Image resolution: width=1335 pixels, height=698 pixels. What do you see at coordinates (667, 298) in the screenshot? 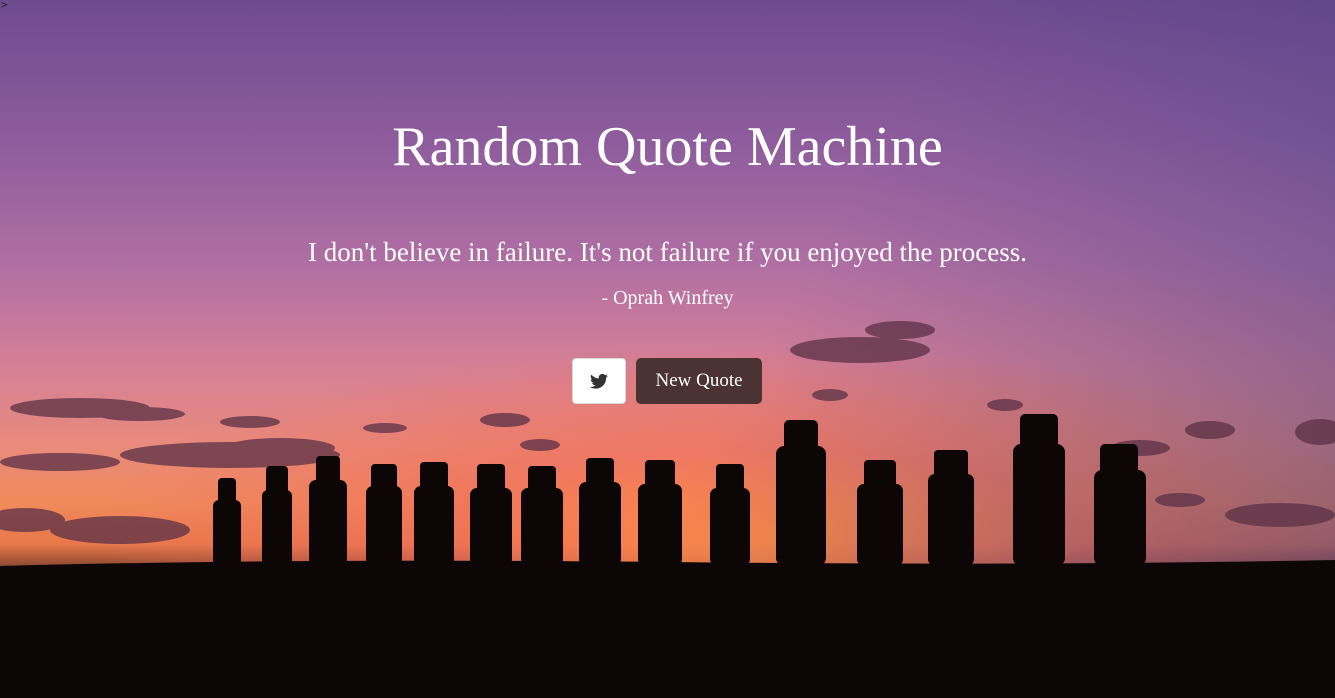
I see `quote-author: - Oprah Winfrey` at bounding box center [667, 298].